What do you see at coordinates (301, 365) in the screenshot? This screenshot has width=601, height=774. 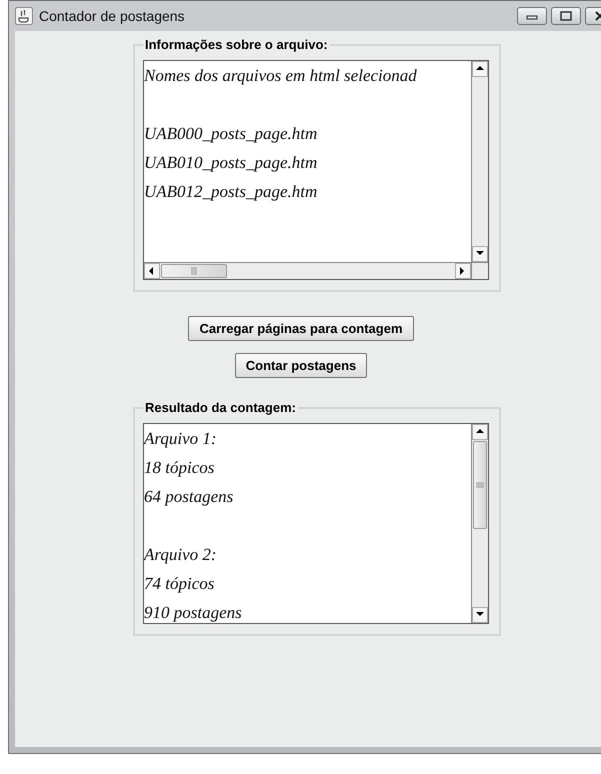 I see `action-button: Contar postagens` at bounding box center [301, 365].